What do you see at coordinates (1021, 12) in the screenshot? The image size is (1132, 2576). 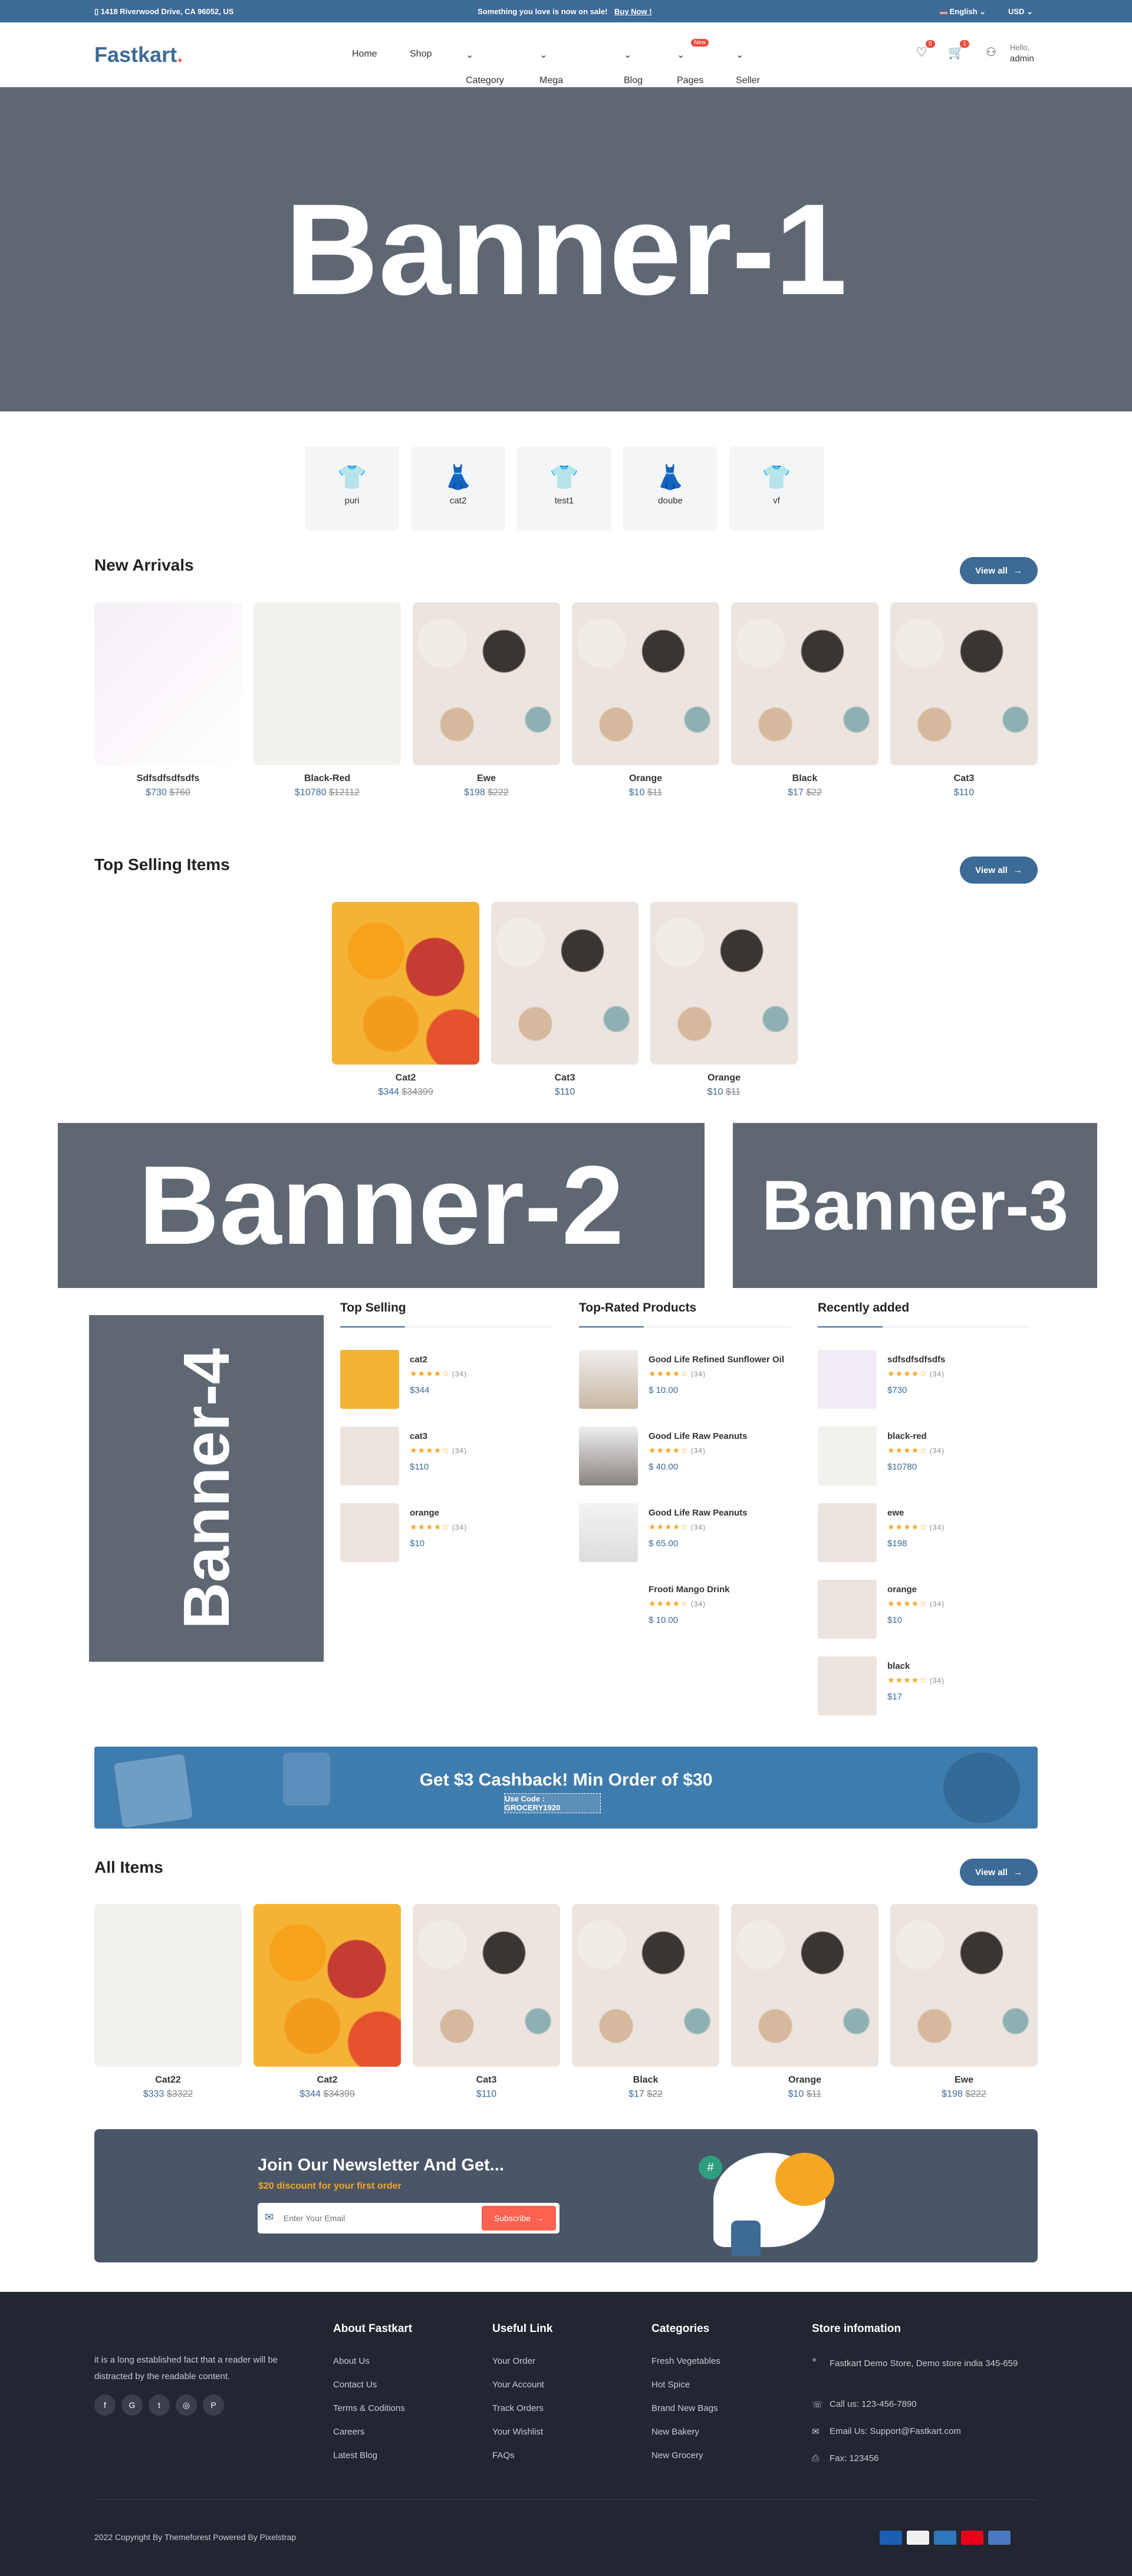 I see `currency-select: USD ⌄` at bounding box center [1021, 12].